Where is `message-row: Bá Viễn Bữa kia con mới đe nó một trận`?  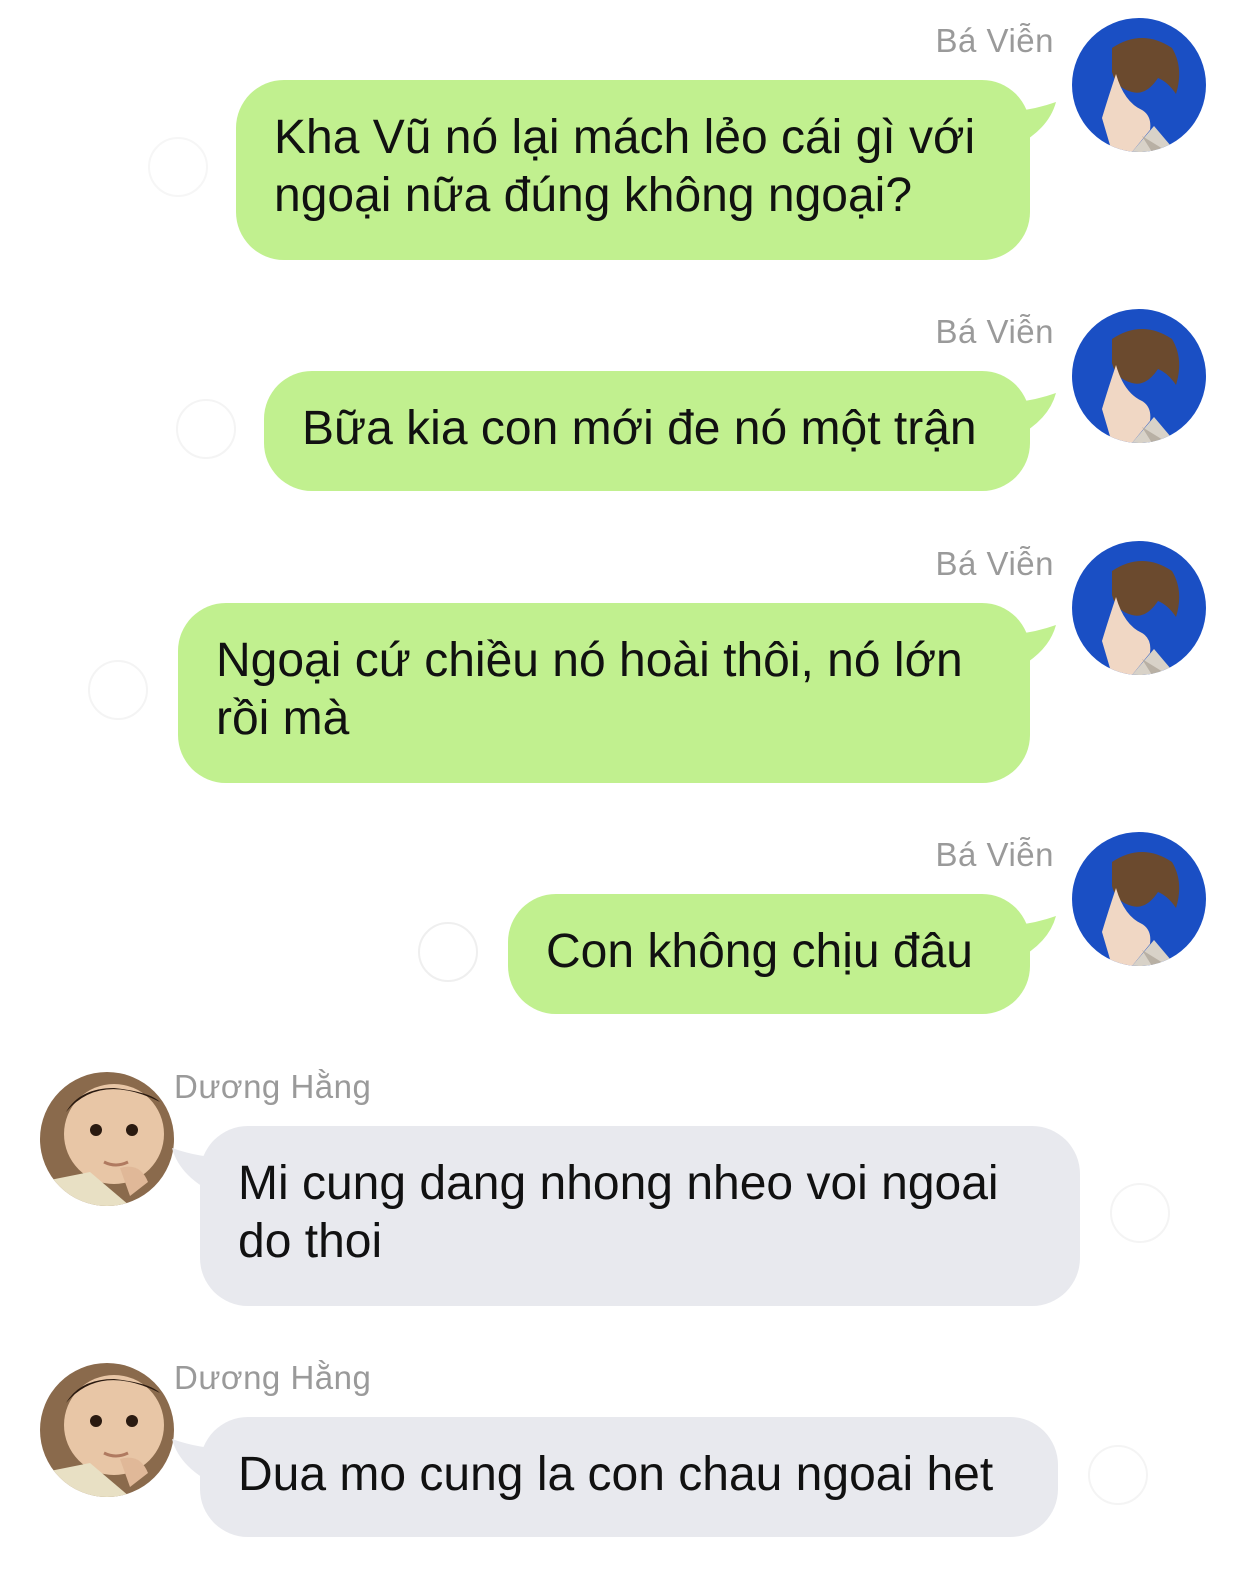
message-row: Bá Viễn Bữa kia con mới đe nó một trận is located at coordinates (621, 401).